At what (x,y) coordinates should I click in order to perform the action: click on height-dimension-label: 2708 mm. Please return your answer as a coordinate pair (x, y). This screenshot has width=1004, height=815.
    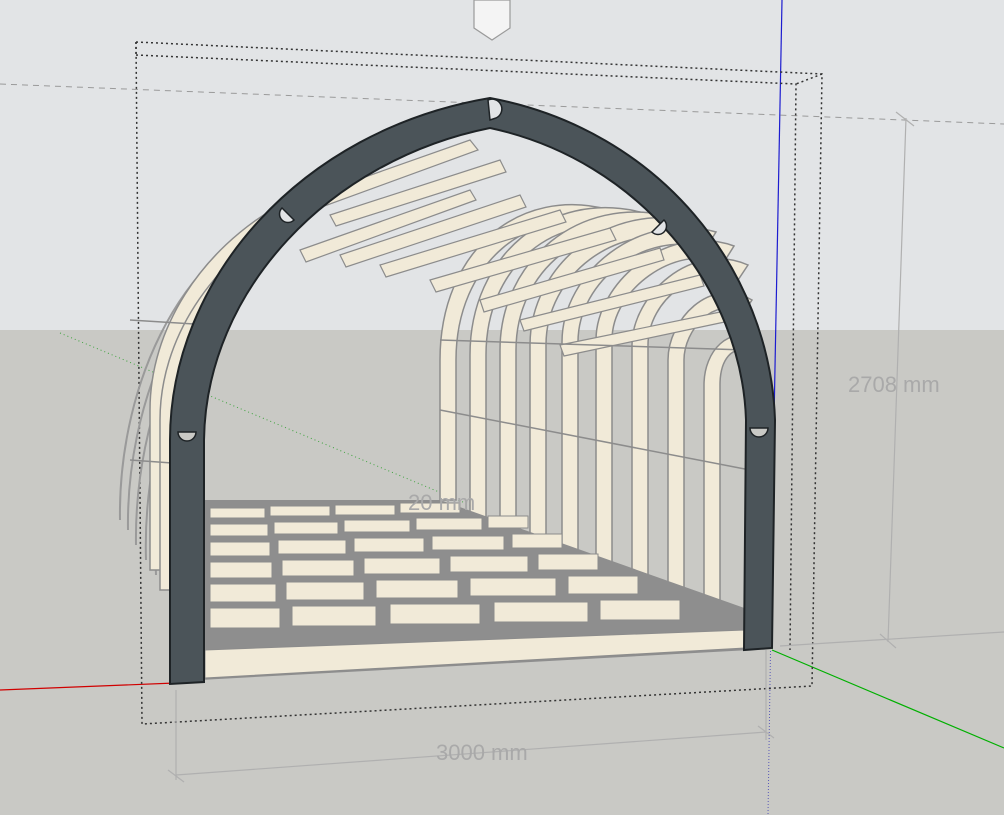
    Looking at the image, I should click on (894, 384).